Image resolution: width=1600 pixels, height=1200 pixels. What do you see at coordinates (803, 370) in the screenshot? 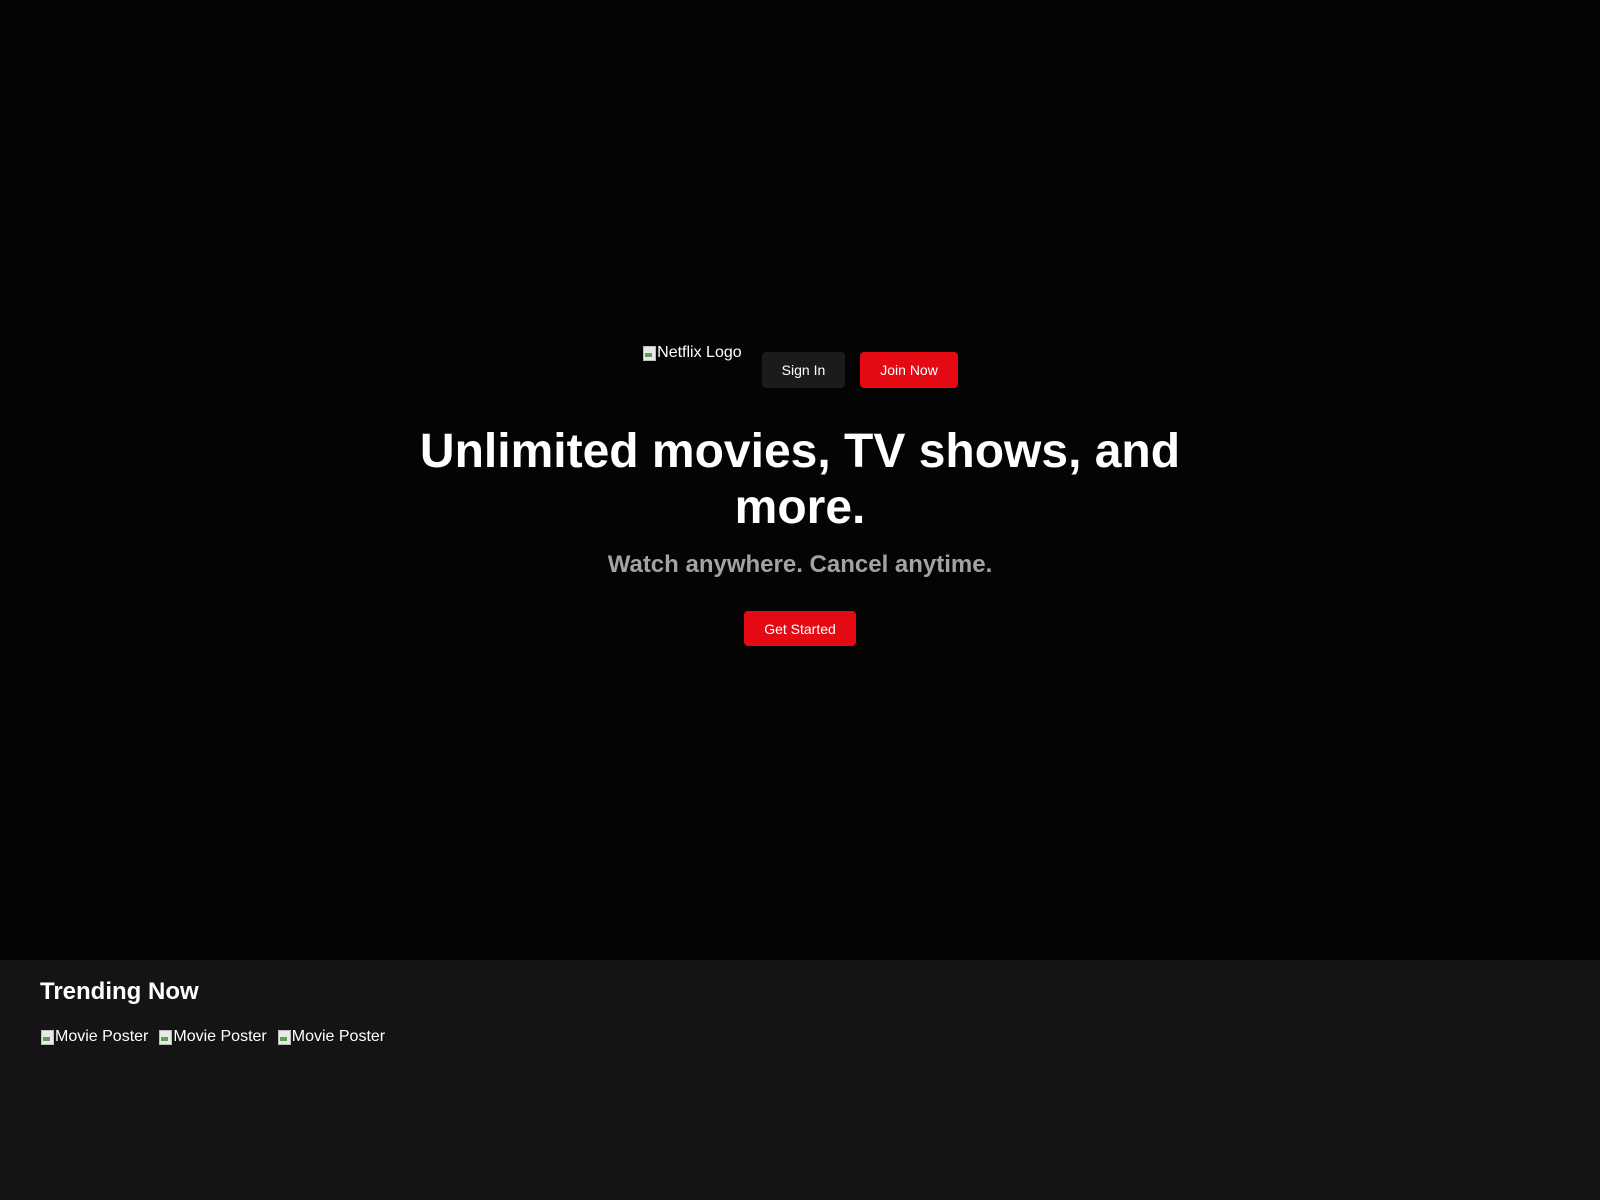
I see `sign-in-button: Sign In` at bounding box center [803, 370].